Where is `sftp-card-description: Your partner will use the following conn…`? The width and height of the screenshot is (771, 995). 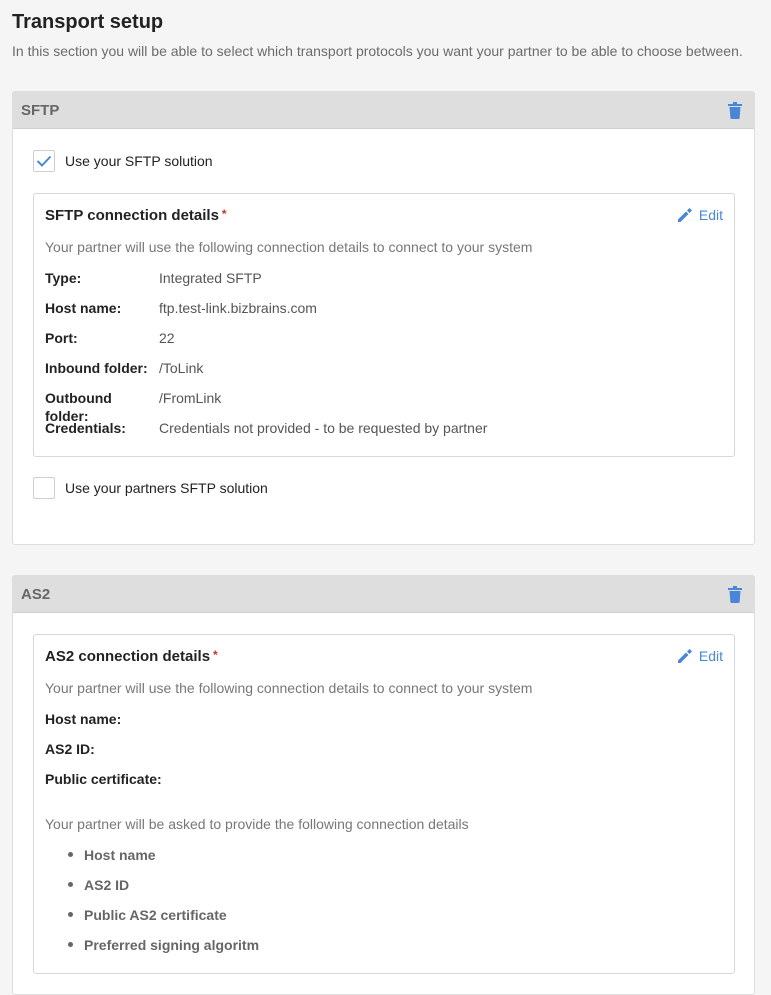
sftp-card-description: Your partner will use the following conn… is located at coordinates (289, 247).